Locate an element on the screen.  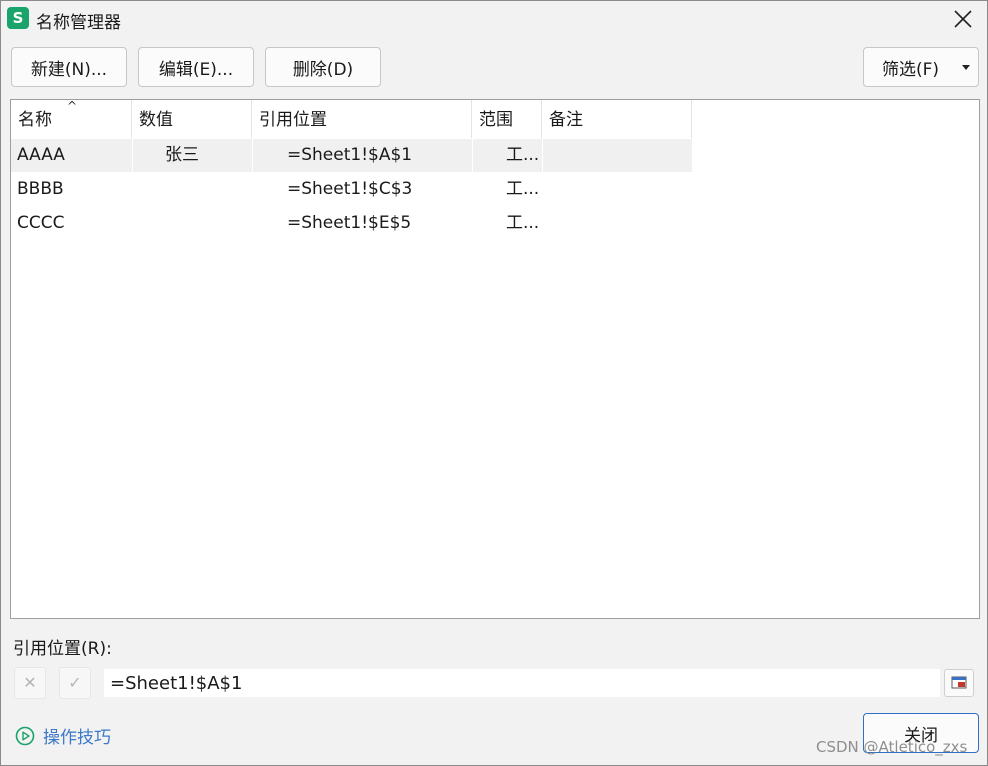
column-header-reference: 引用位置 is located at coordinates (362, 119).